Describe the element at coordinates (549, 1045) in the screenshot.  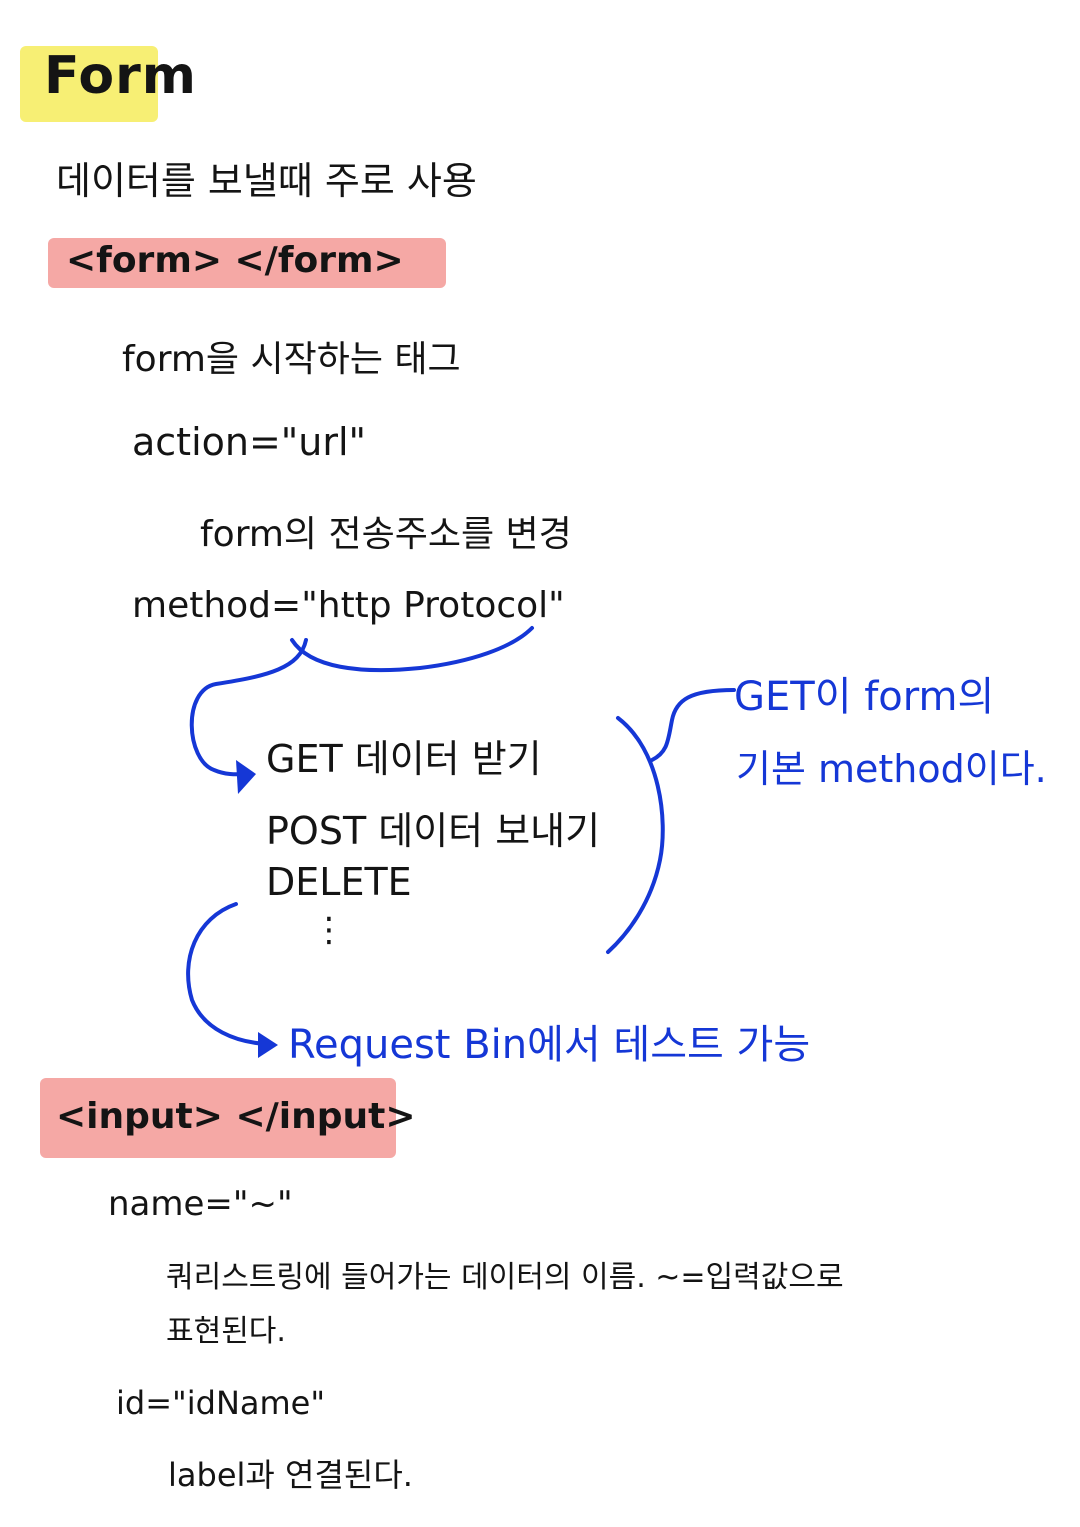
I see `note-request-bin: Request Bin에서 테스트 가능` at that location.